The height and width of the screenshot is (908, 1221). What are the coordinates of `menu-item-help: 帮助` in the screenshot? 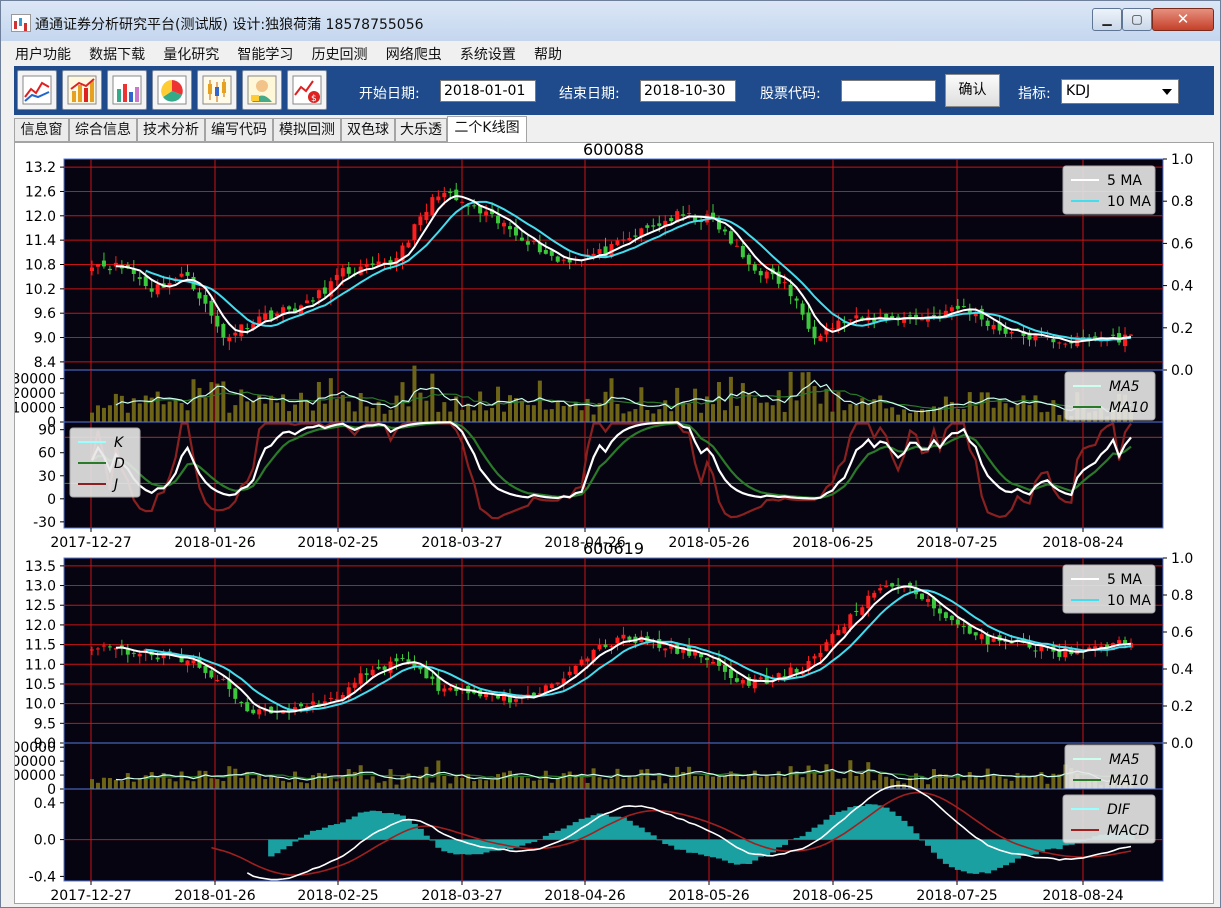 It's located at (548, 54).